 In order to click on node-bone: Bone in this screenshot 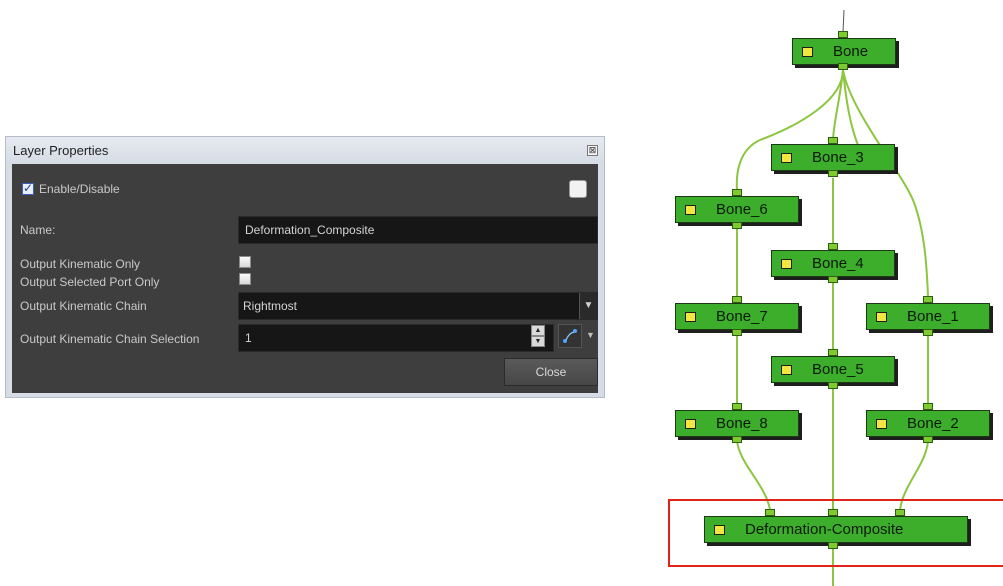, I will do `click(844, 51)`.